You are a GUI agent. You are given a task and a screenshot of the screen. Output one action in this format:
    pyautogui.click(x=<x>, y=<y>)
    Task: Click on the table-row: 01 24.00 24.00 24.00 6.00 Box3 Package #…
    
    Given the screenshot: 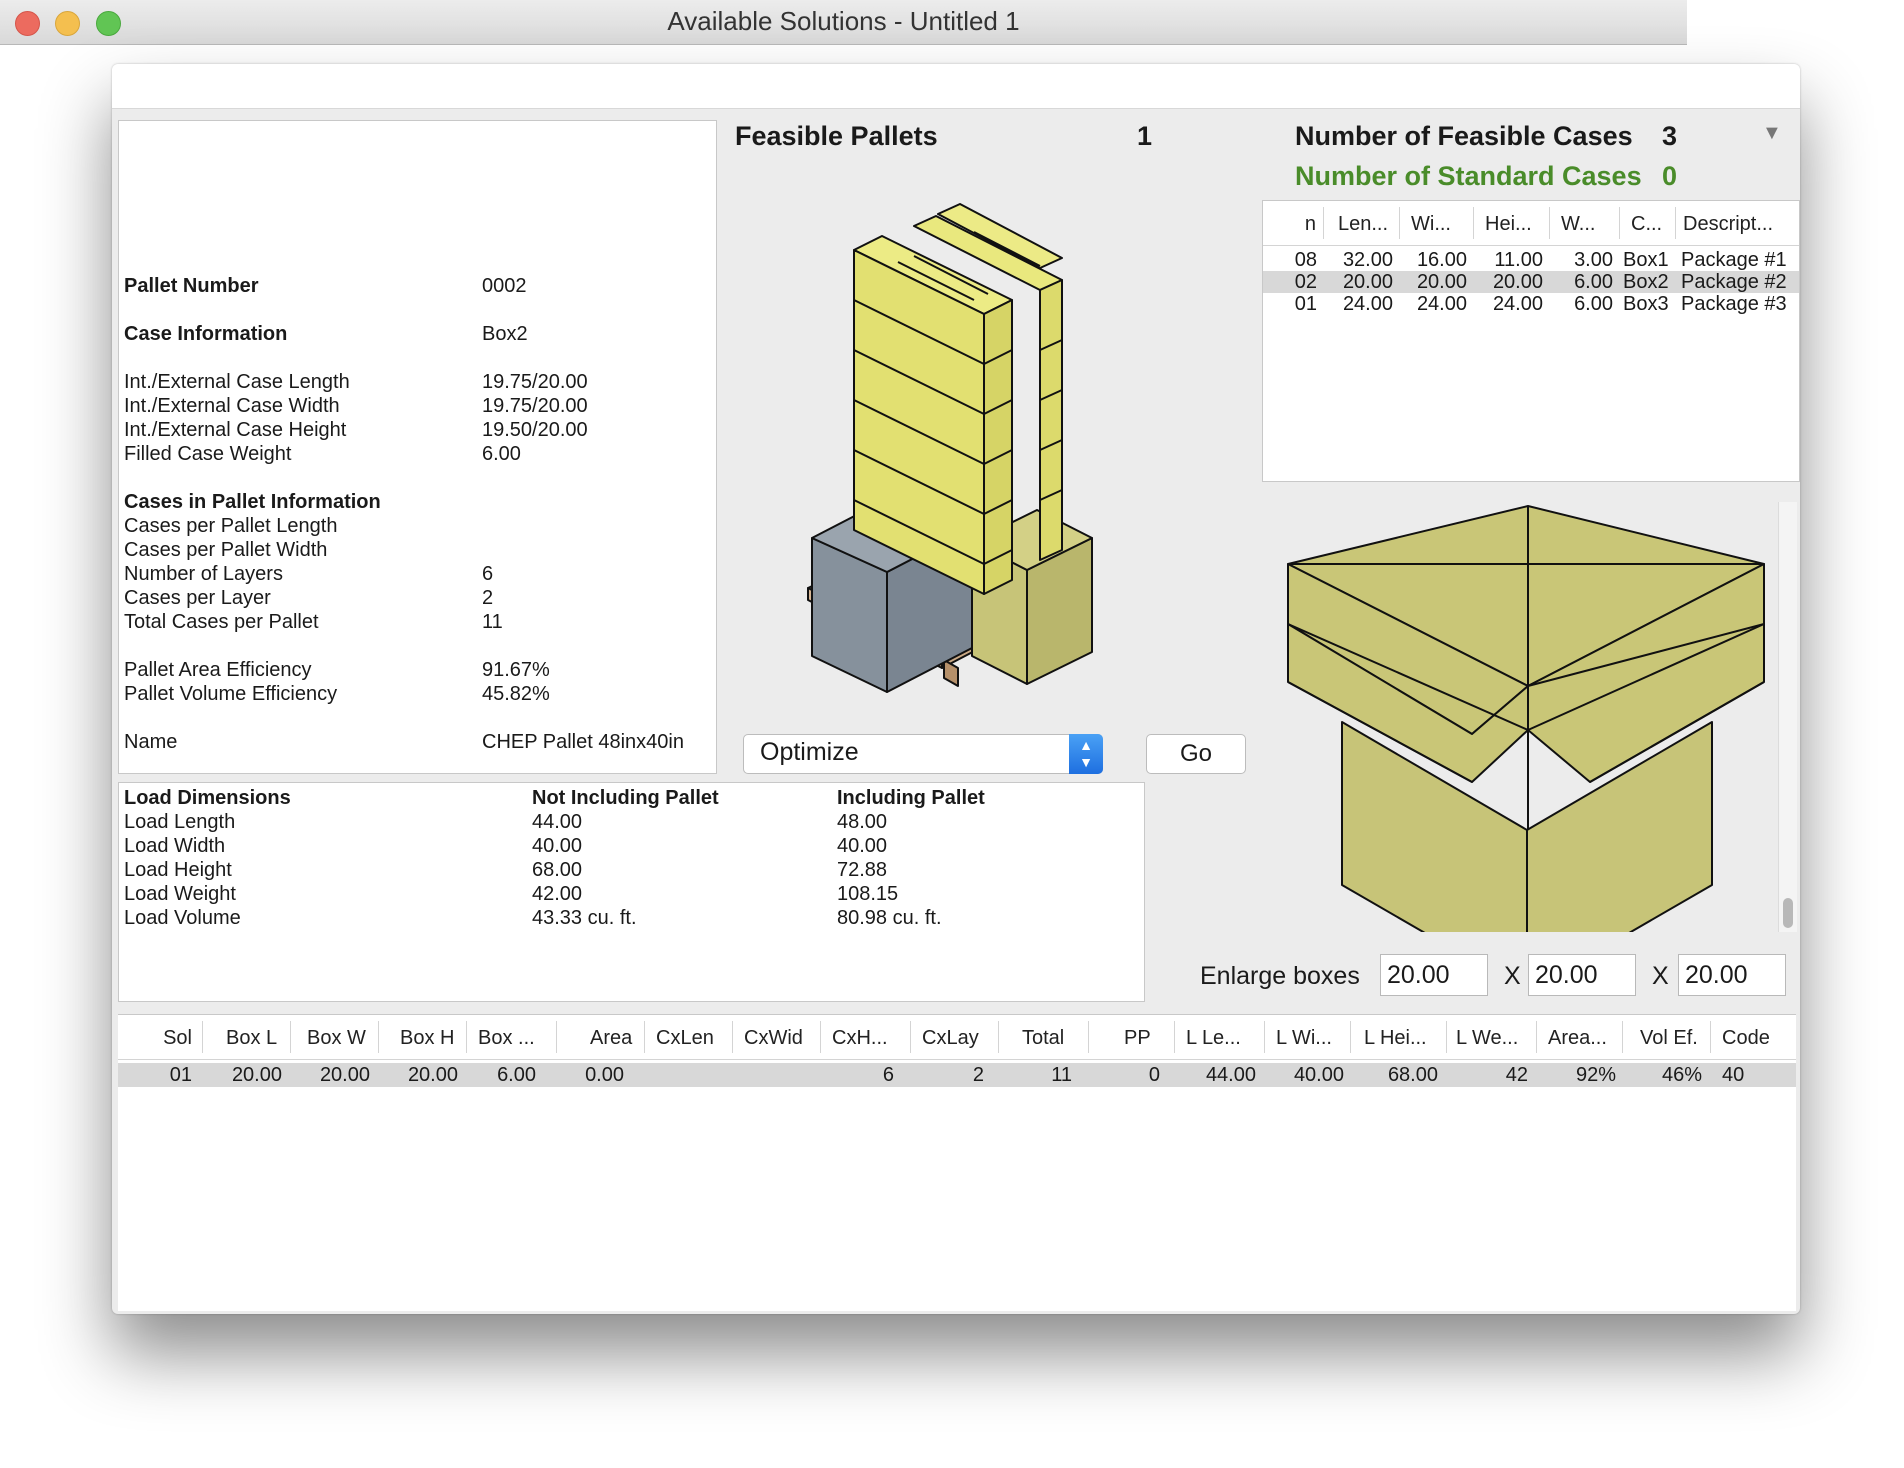 What is the action you would take?
    pyautogui.click(x=1531, y=304)
    